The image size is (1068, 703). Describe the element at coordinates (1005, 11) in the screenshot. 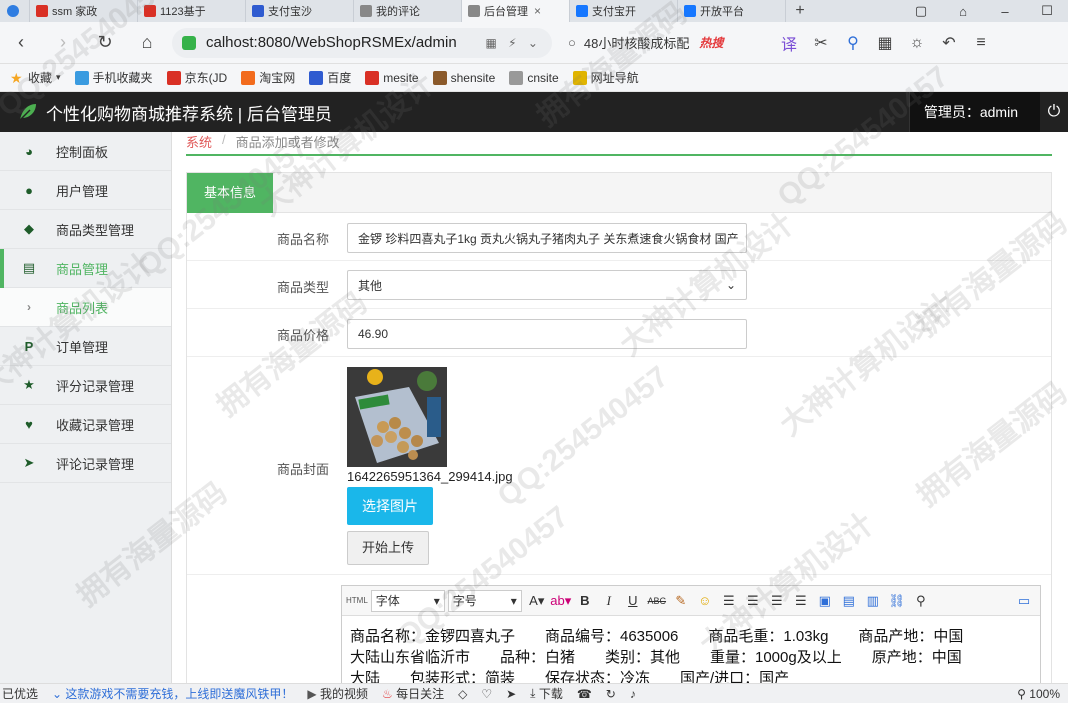

I see `minimize-button: –` at that location.